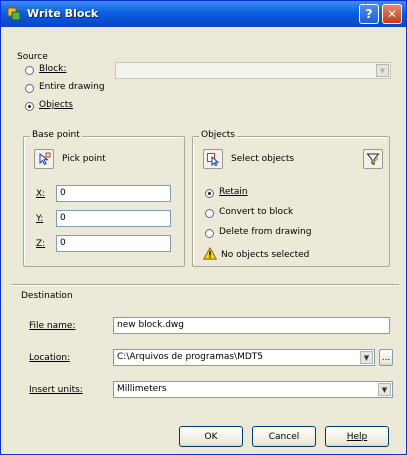 Image resolution: width=407 pixels, height=455 pixels. I want to click on entire-drawing-radio, so click(29, 88).